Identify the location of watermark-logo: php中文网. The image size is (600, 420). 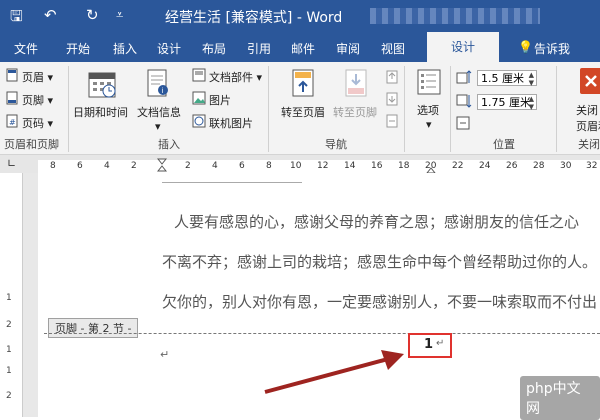
(560, 398).